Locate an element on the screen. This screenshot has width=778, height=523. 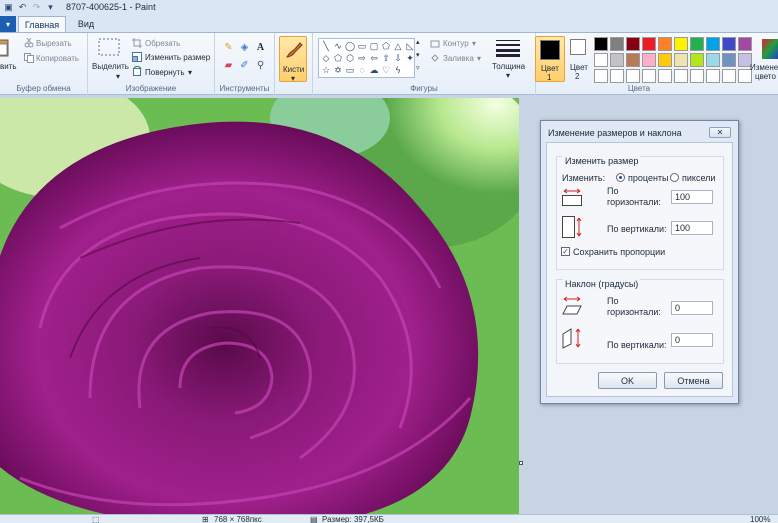
tools-group: ✎ ◈ A ▰ ✐ ⚲ Инструменты is located at coordinates (245, 64).